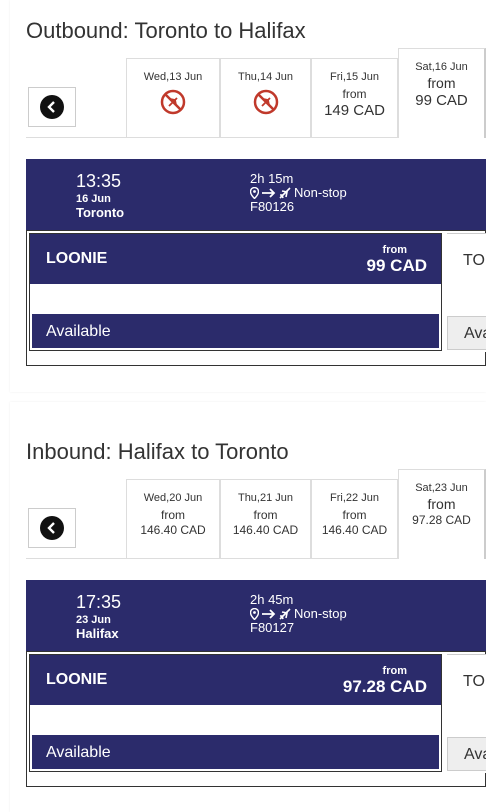  I want to click on departure-city: Toronto, so click(100, 212).